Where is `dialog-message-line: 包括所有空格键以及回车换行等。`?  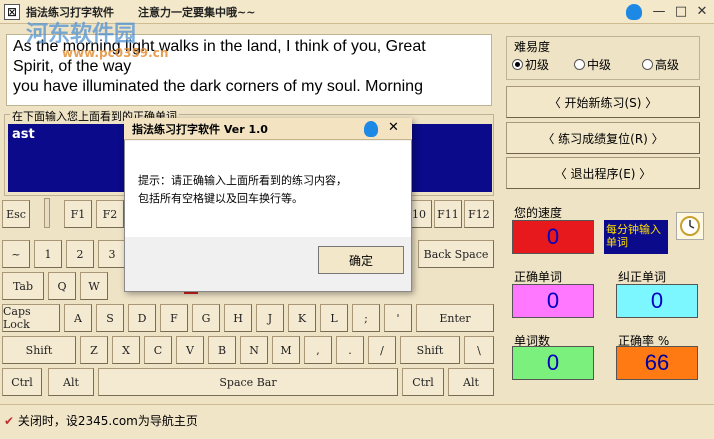 dialog-message-line: 包括所有空格键以及回车换行等。 is located at coordinates (220, 198).